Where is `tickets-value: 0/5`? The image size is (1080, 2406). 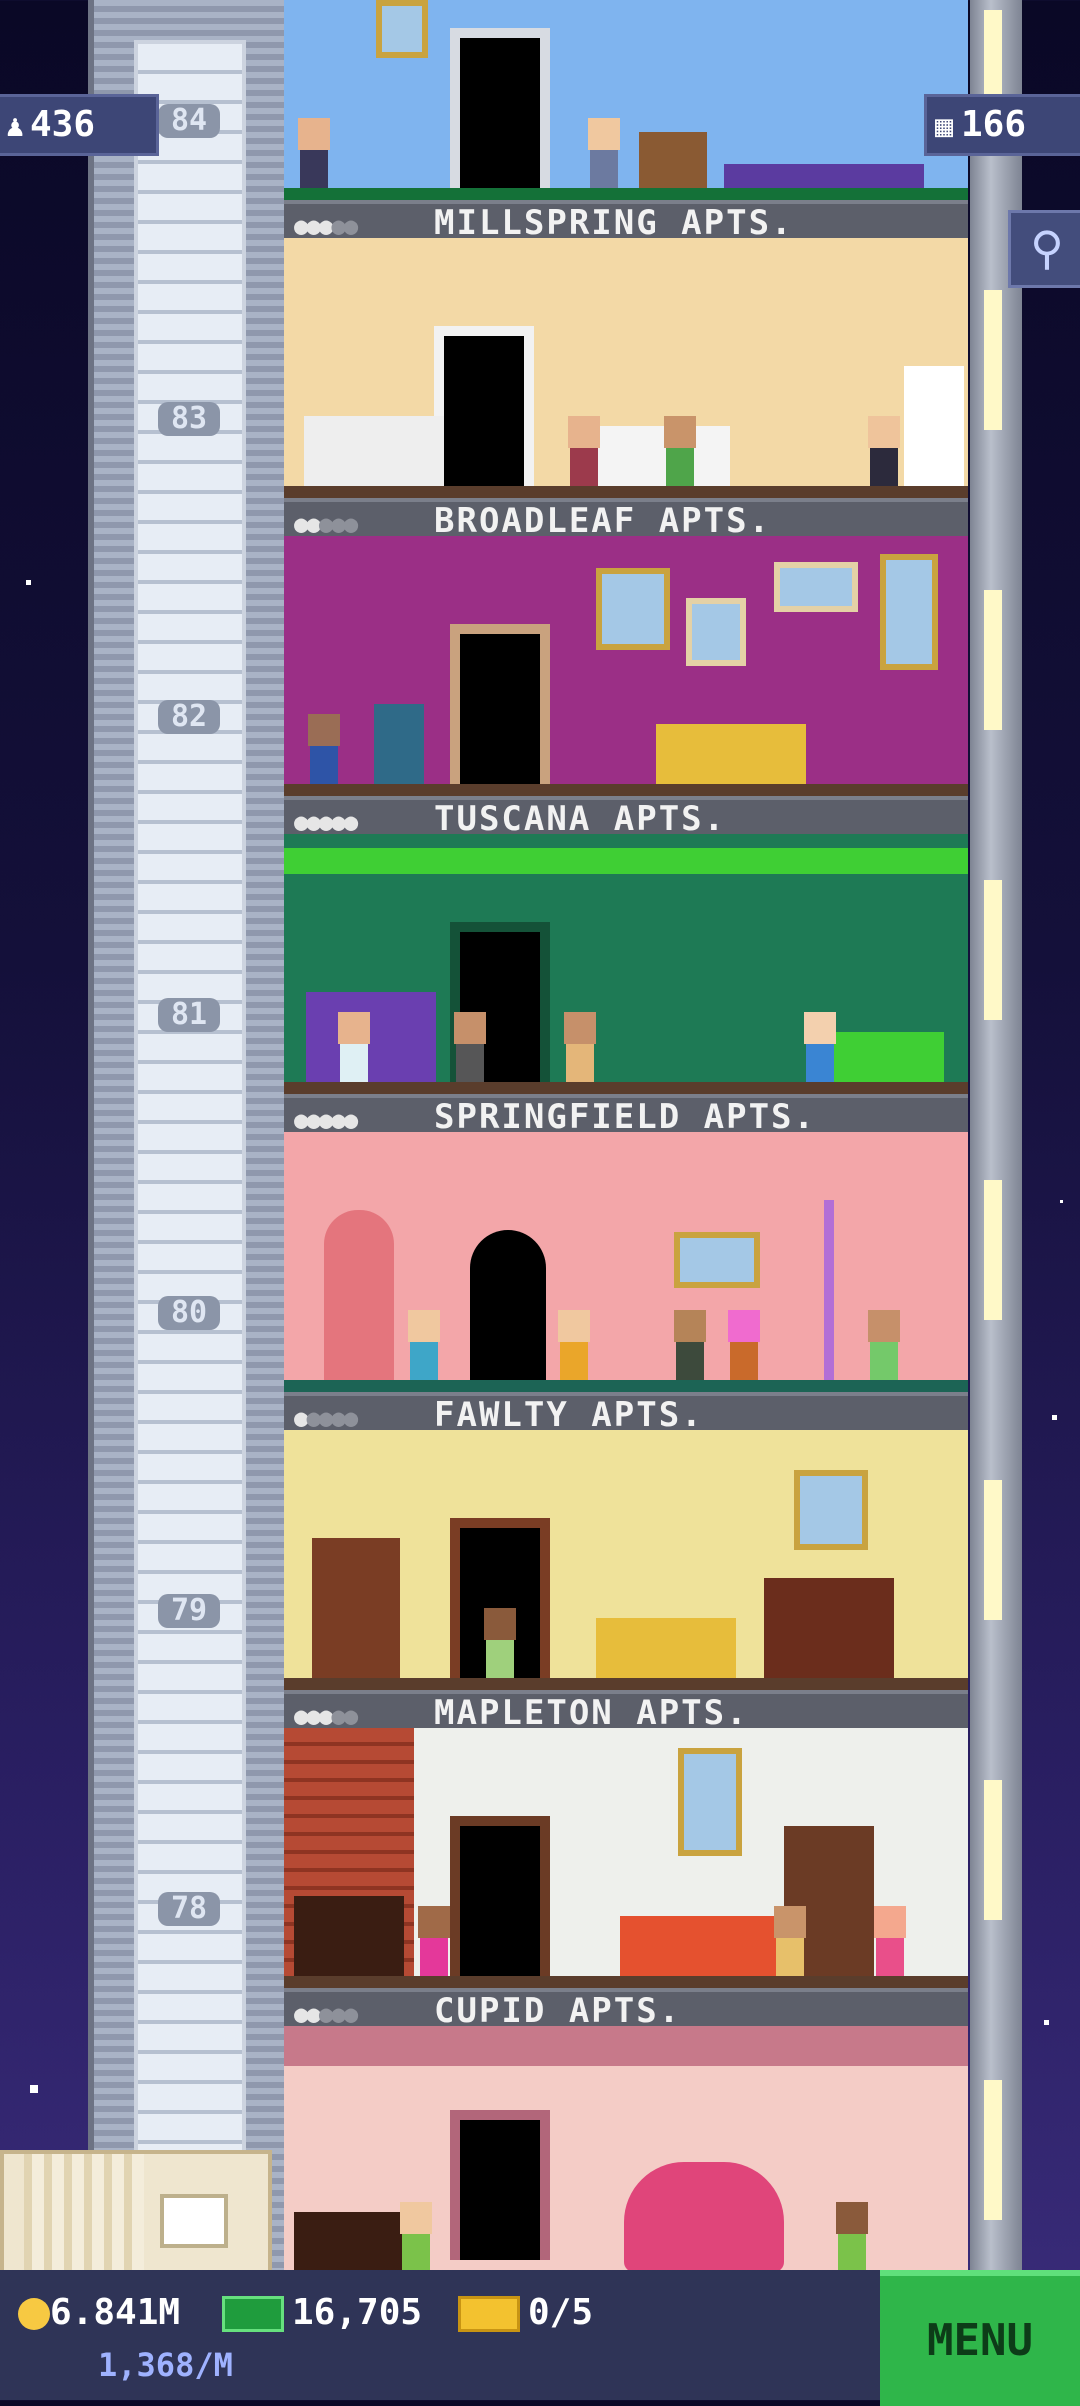 tickets-value: 0/5 is located at coordinates (561, 2312).